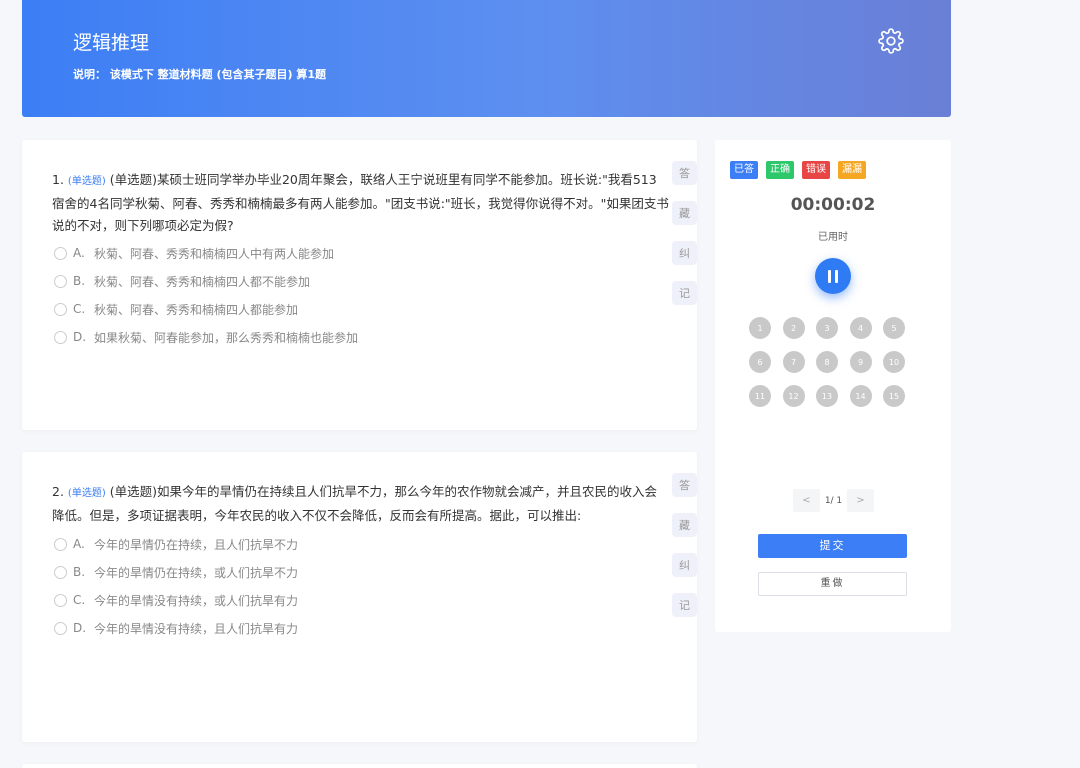  I want to click on question-number-button: 11, so click(760, 396).